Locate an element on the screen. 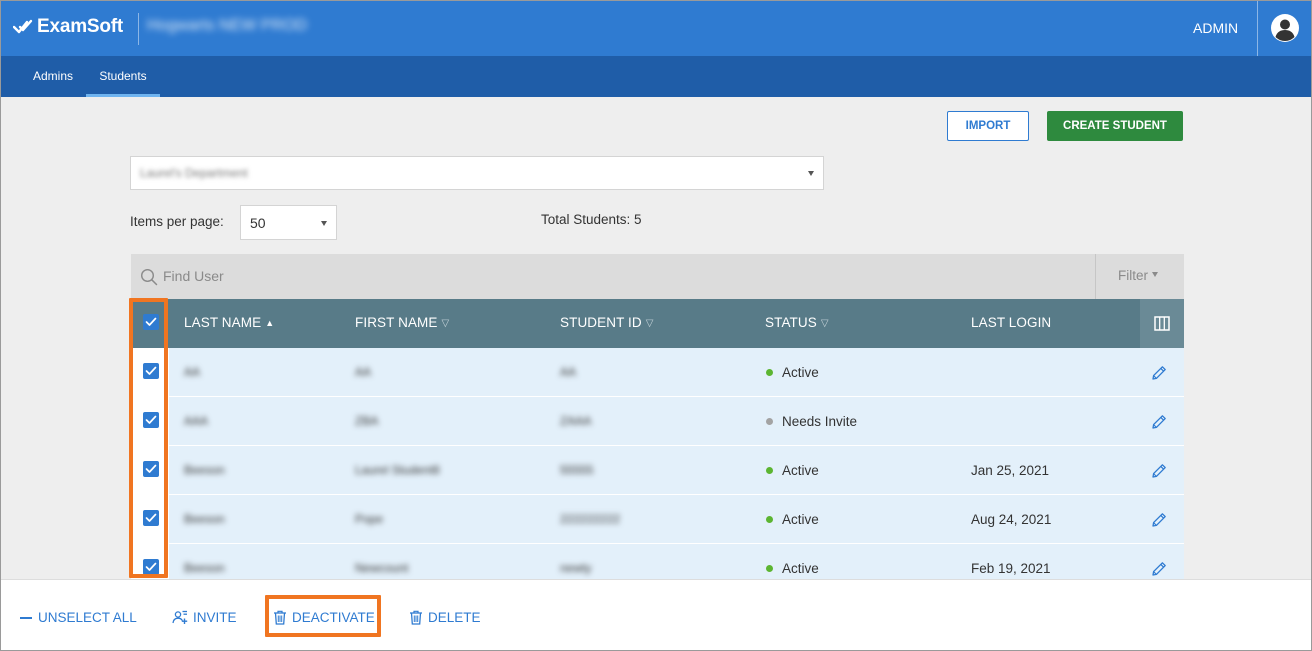  table-row: AAA ZBA ZAAA Needs Invite is located at coordinates (657, 421).